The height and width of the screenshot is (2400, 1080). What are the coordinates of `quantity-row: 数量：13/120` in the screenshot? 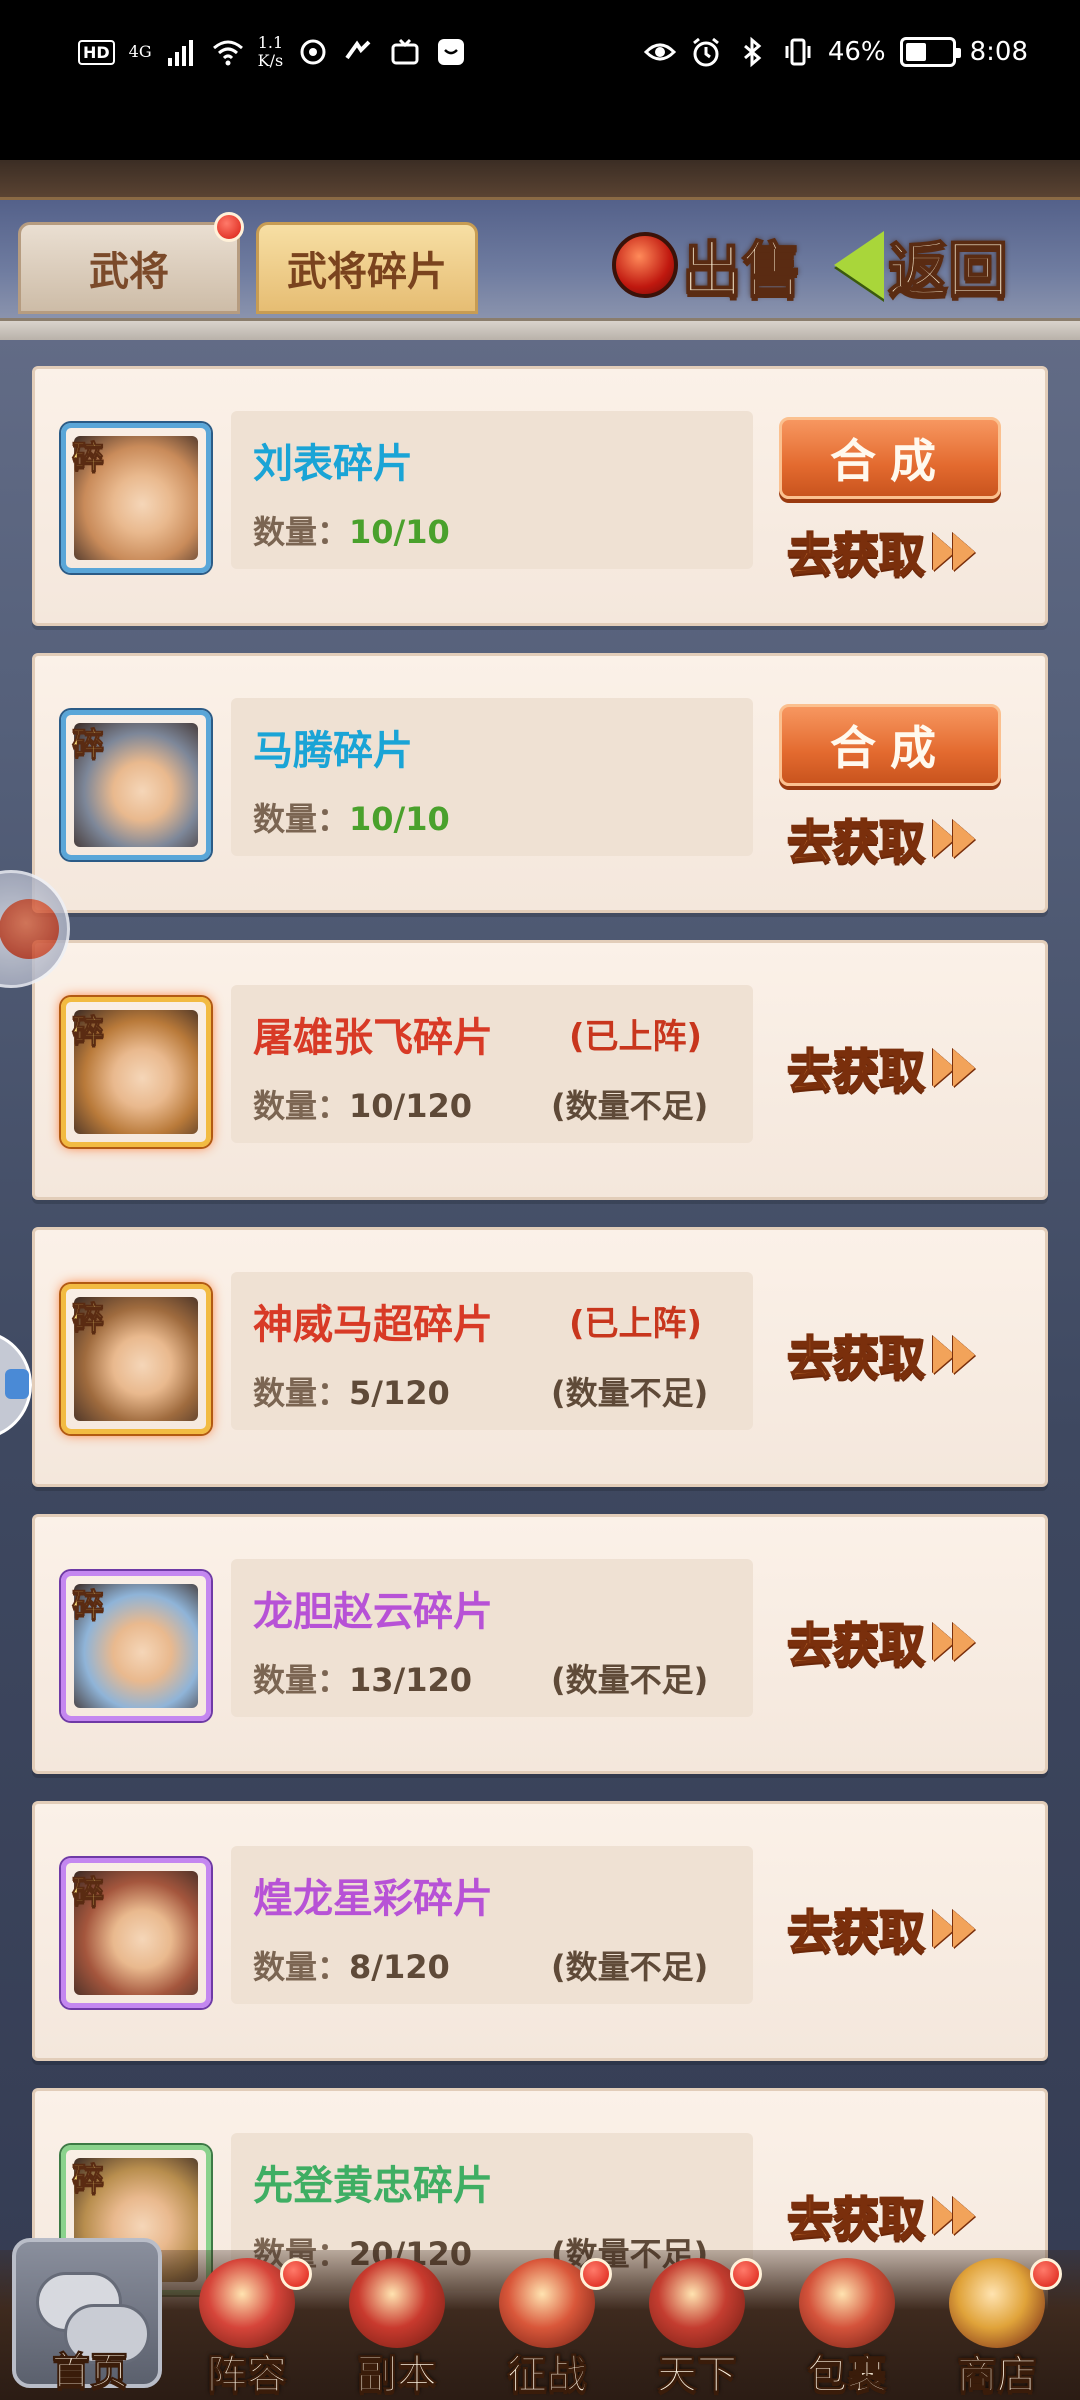 It's located at (362, 1678).